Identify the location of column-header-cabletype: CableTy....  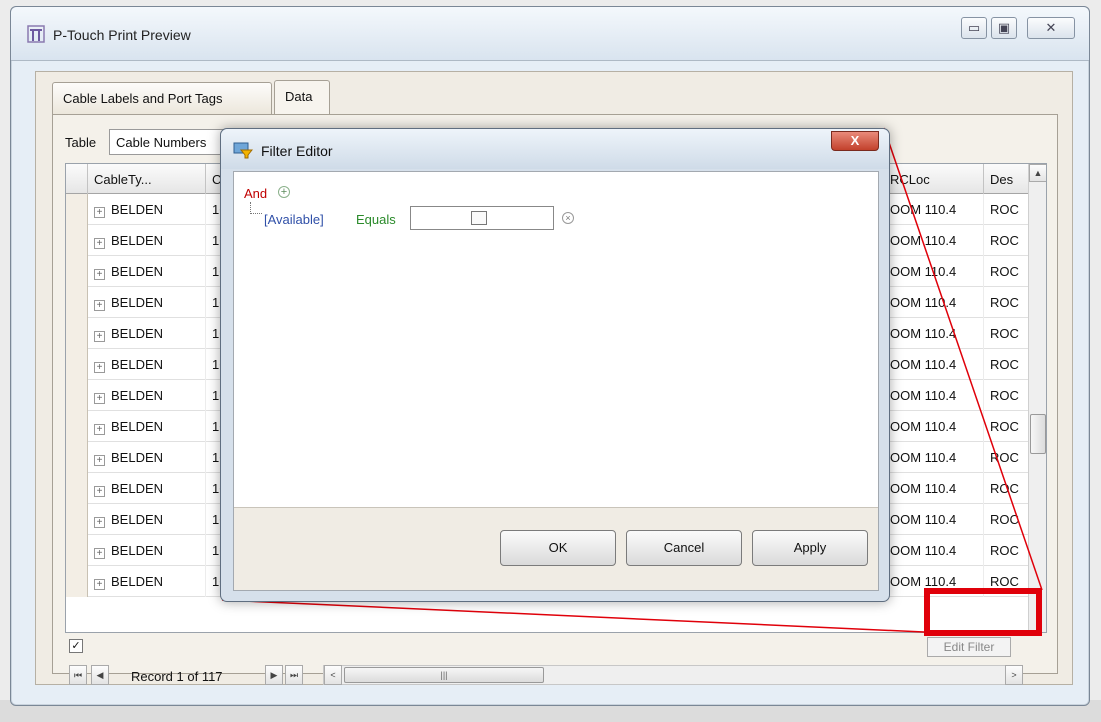
(147, 179).